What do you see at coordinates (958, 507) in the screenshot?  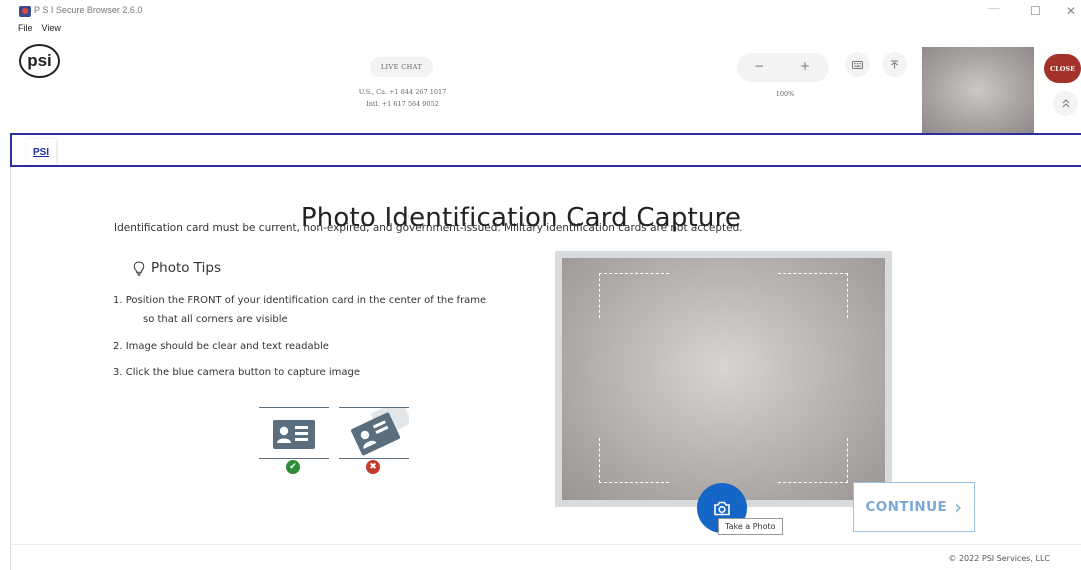 I see `chevron-right-icon: ›` at bounding box center [958, 507].